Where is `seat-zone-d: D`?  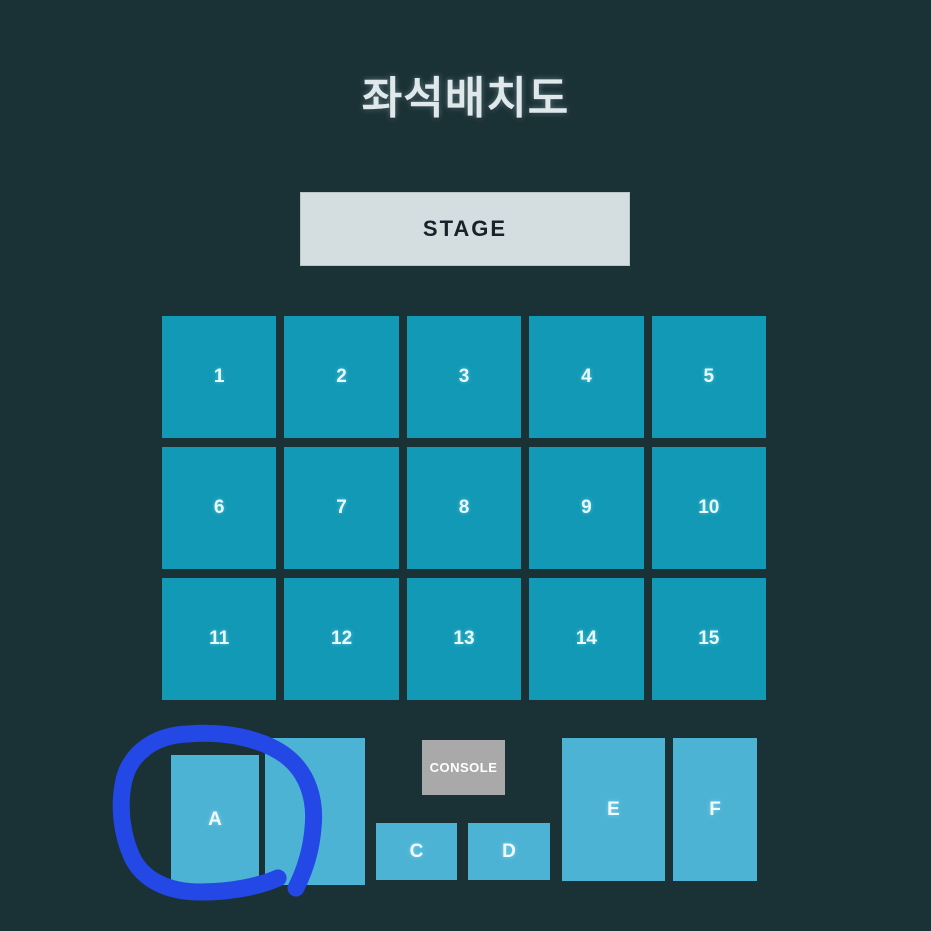
seat-zone-d: D is located at coordinates (509, 851).